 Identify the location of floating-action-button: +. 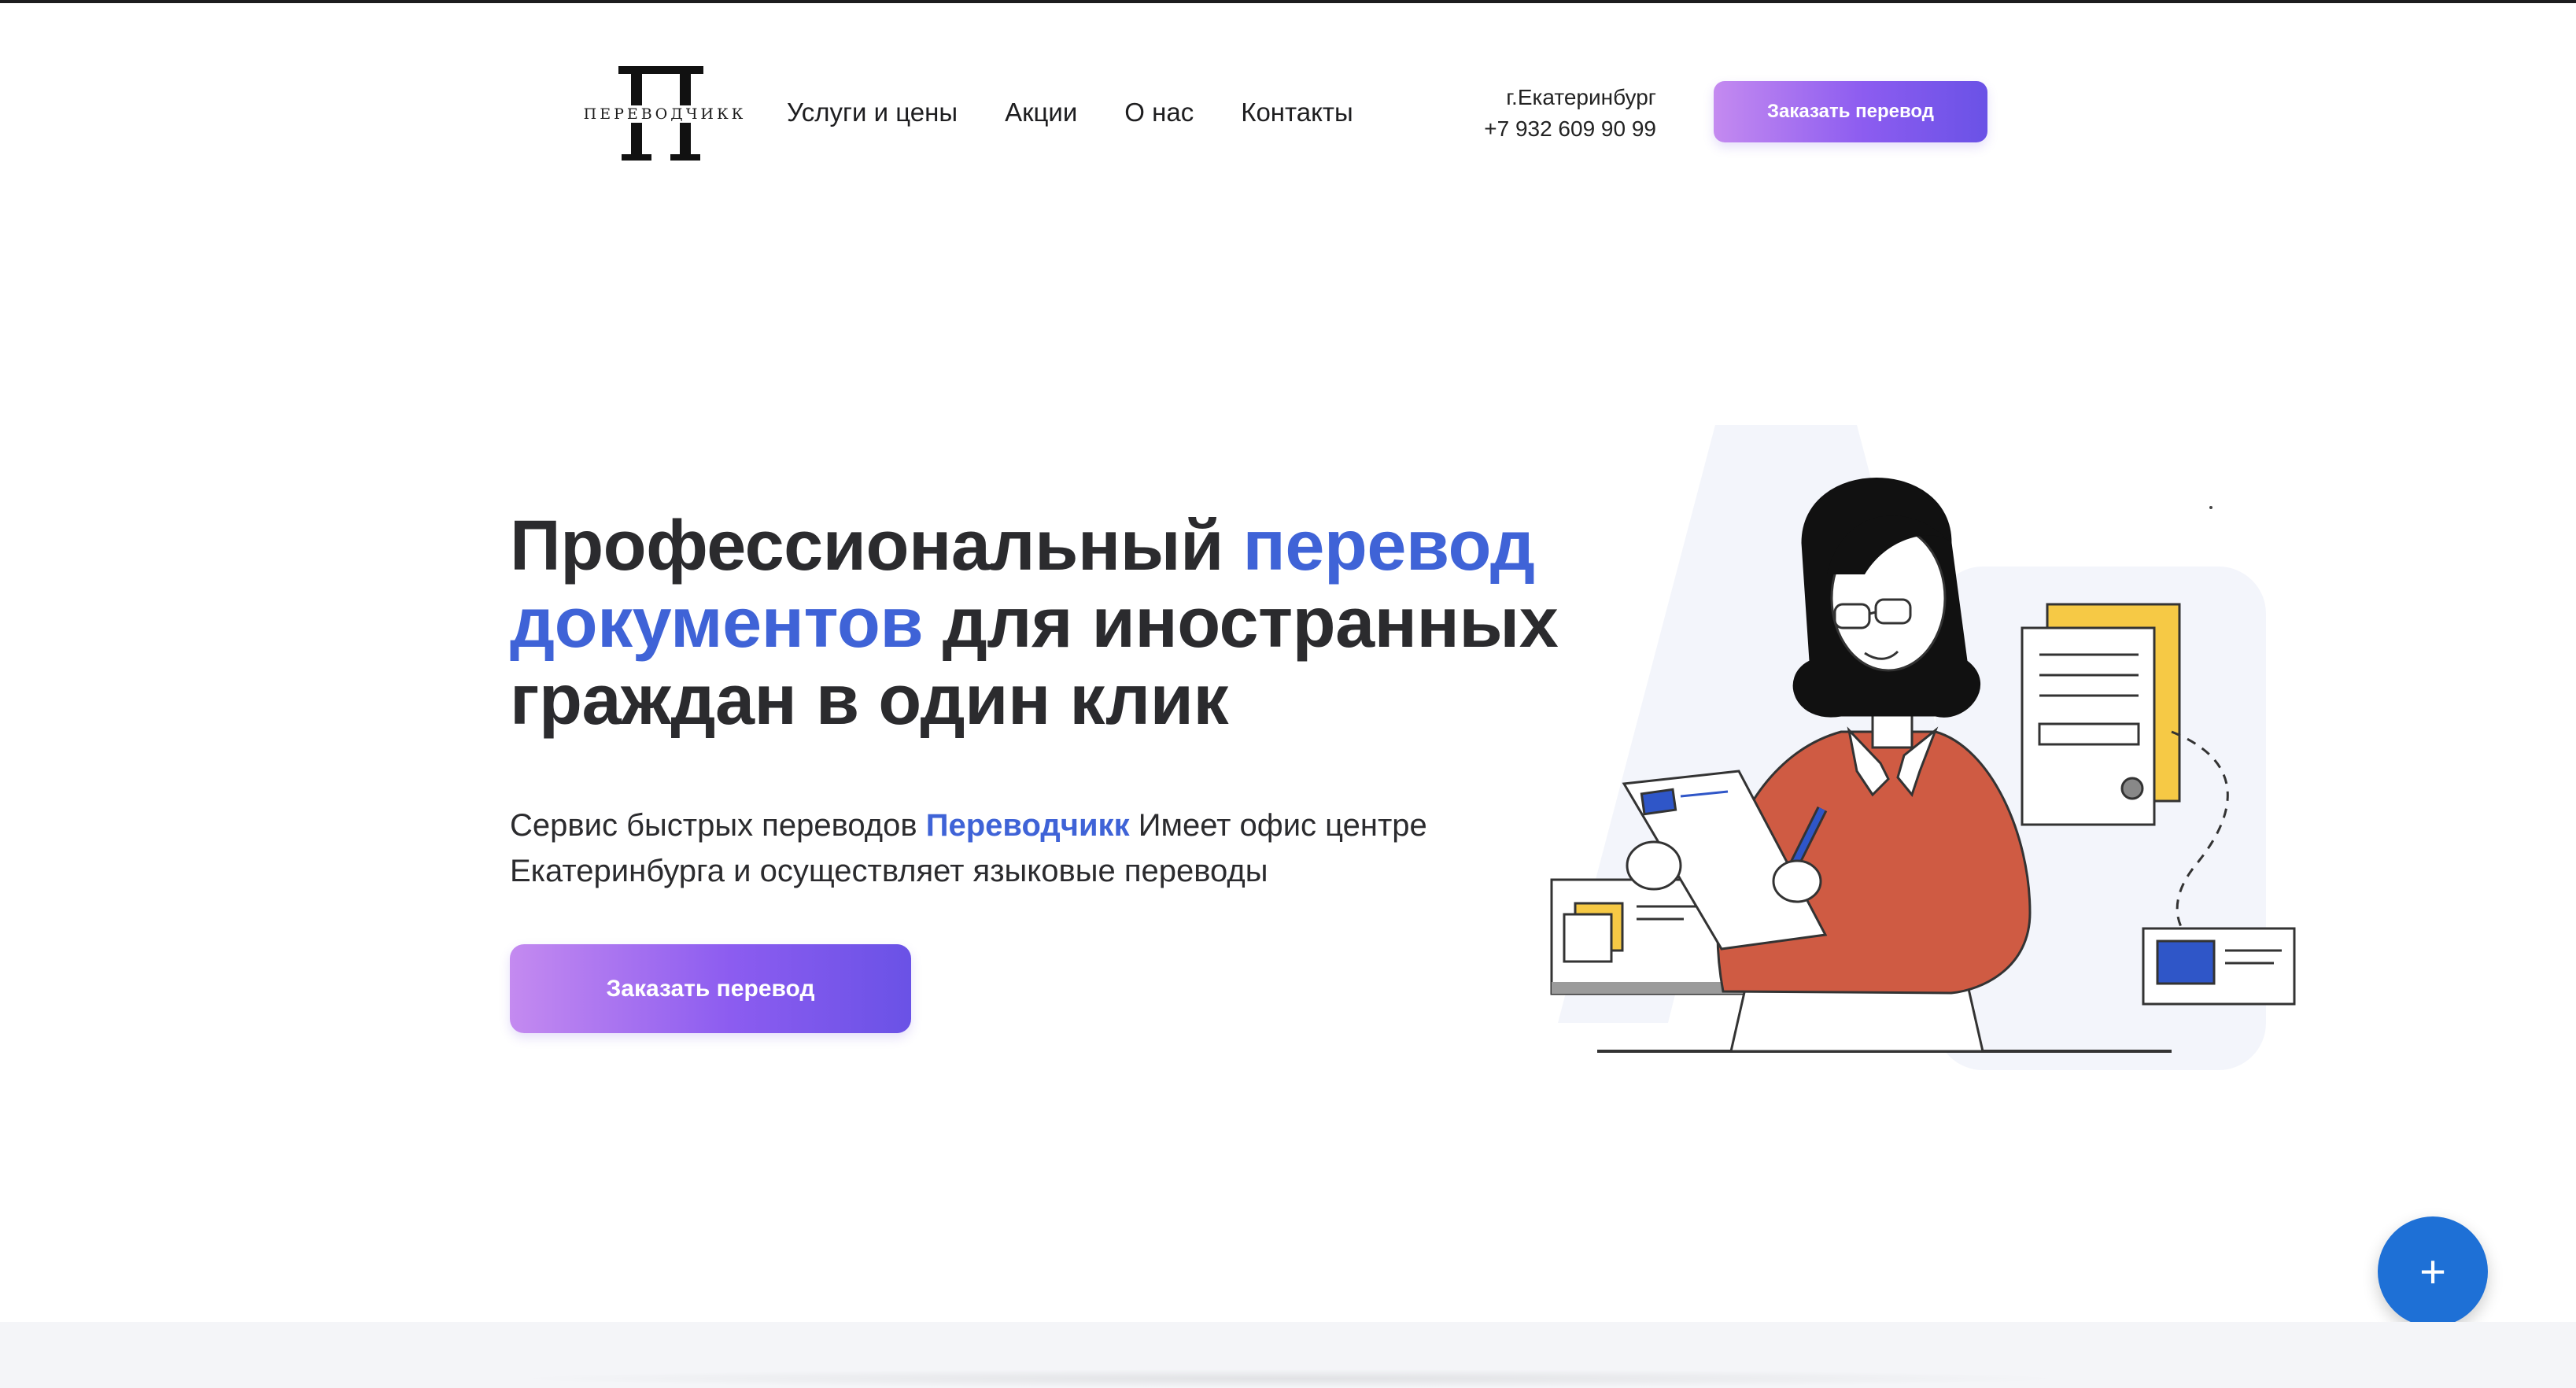
(2433, 1271).